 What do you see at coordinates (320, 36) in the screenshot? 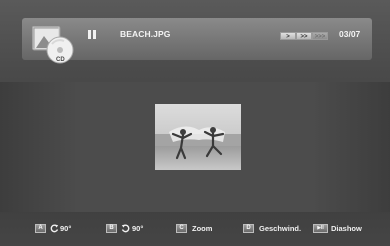
I see `speed-button-3: >>>` at bounding box center [320, 36].